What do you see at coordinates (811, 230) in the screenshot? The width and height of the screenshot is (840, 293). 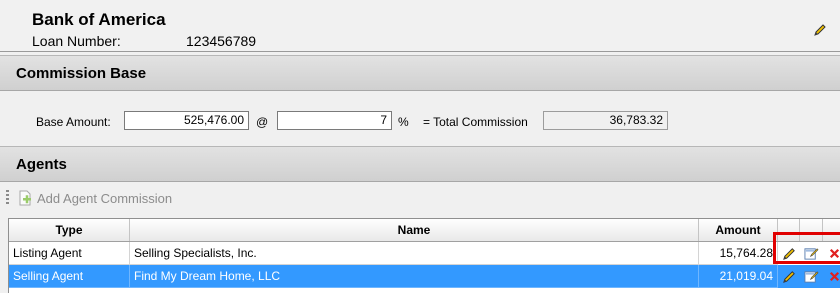 I see `column-header-notes` at bounding box center [811, 230].